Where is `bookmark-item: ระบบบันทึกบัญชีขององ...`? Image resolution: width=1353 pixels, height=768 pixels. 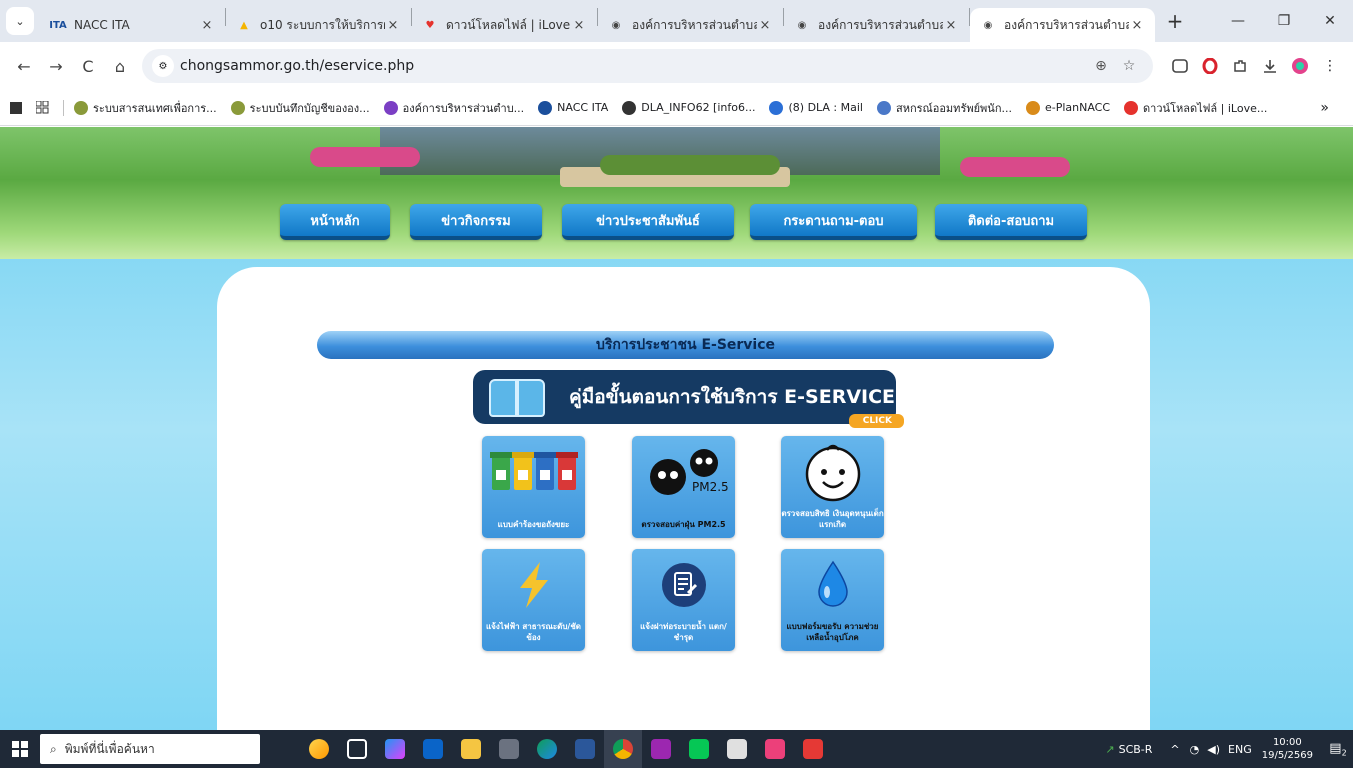
bookmark-item: ระบบบันทึกบัญชีขององ... is located at coordinates (300, 108).